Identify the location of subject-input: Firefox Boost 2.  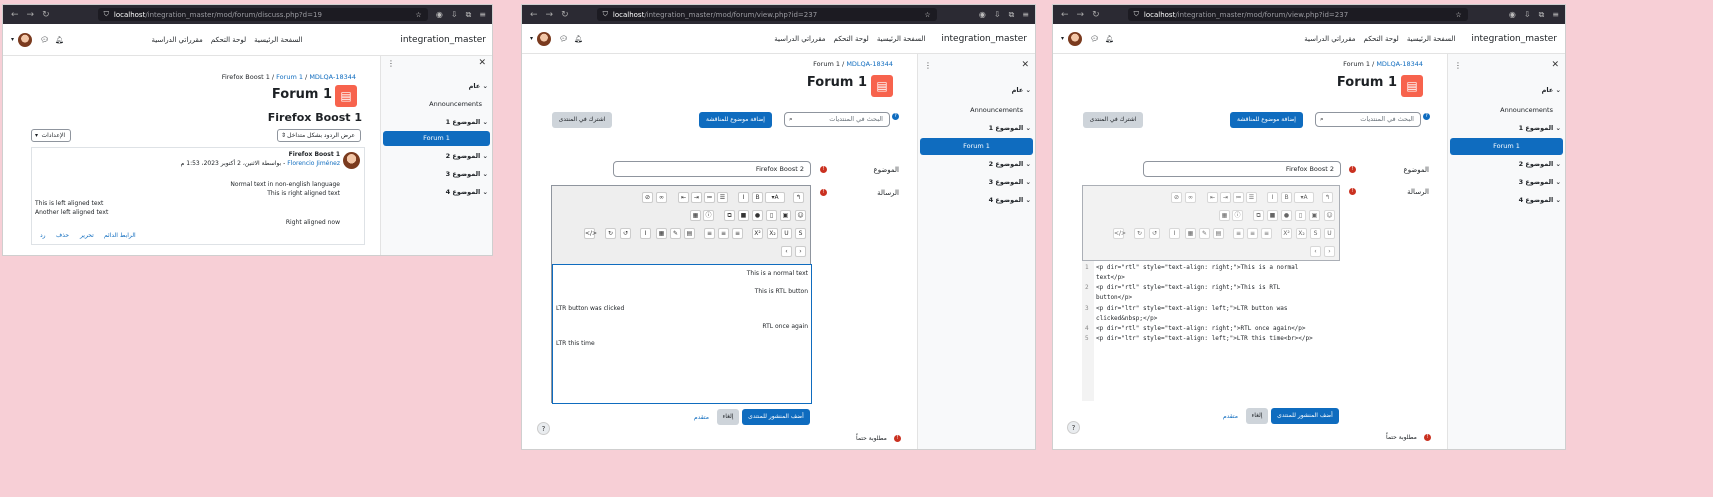
(712, 169).